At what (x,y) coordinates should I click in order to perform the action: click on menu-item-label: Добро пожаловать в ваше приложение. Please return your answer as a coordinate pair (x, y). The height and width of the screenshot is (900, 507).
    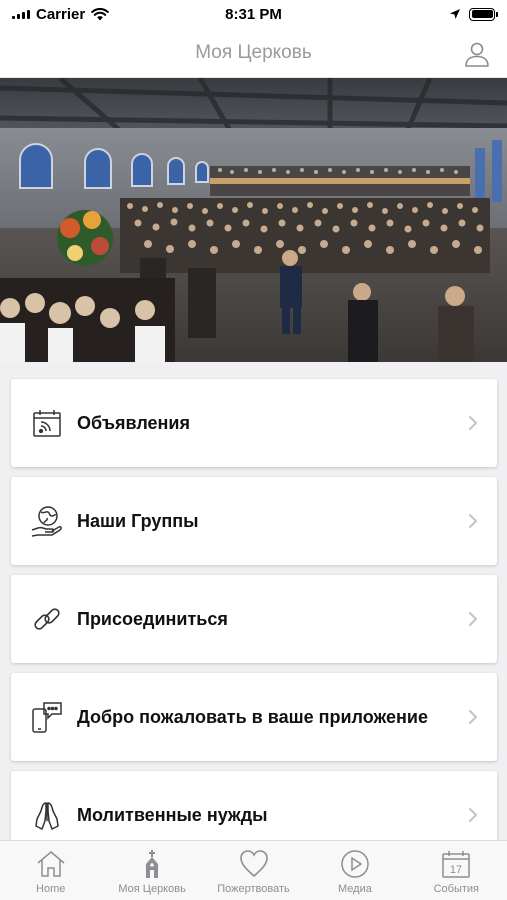
    Looking at the image, I should click on (252, 716).